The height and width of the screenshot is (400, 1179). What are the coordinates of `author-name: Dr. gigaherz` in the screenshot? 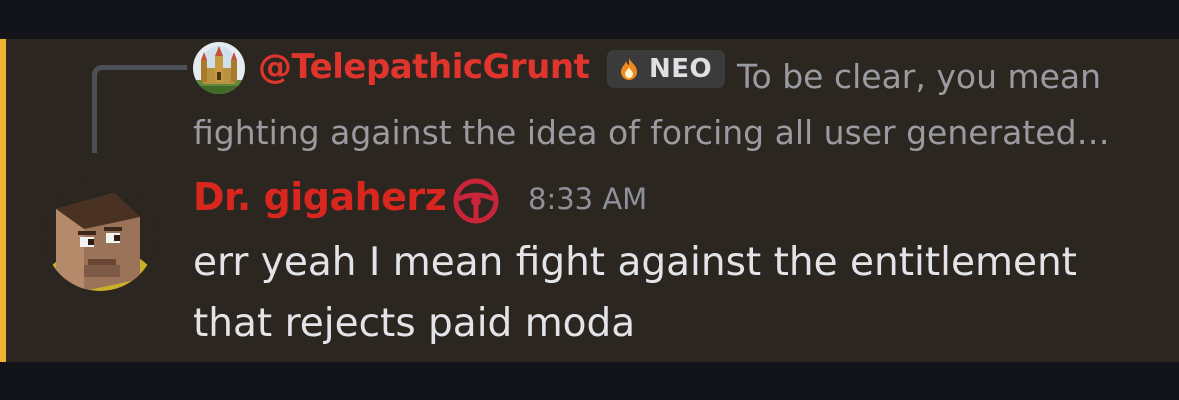 It's located at (320, 197).